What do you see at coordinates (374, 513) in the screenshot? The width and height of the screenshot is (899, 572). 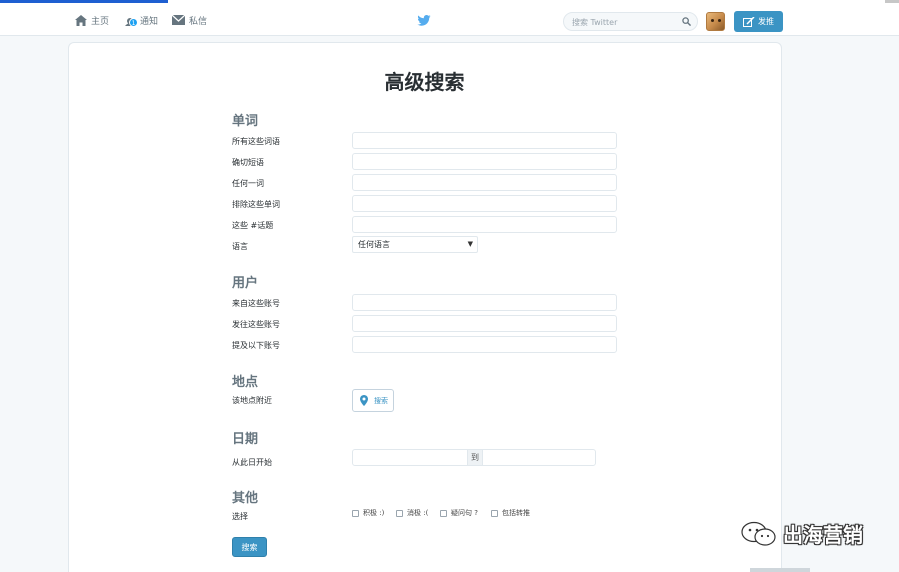 I see `option-positive-label: 积极 :)` at bounding box center [374, 513].